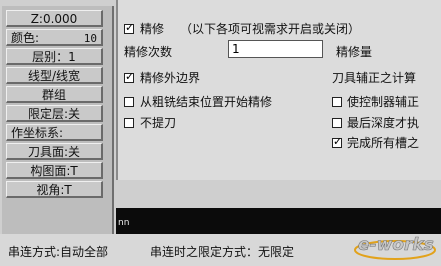 This screenshot has height=266, width=441. I want to click on line-style-button: 线型/线宽, so click(54, 75).